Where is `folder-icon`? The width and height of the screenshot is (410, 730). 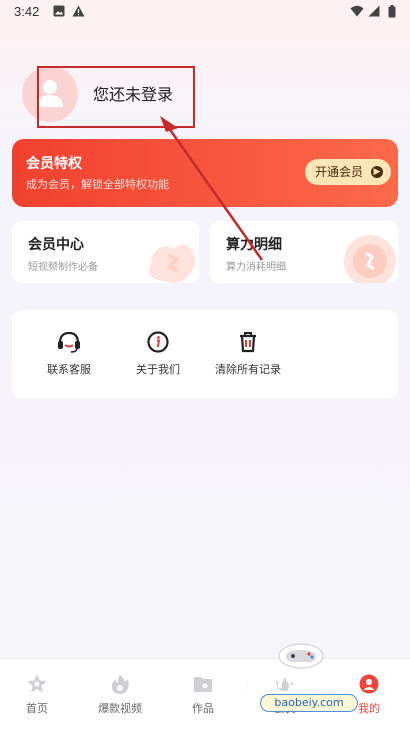 folder-icon is located at coordinates (203, 684).